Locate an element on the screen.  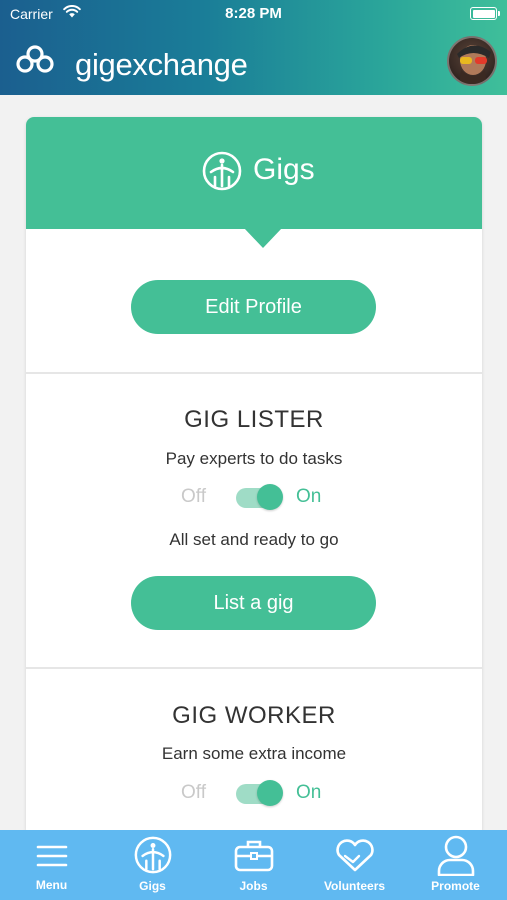
tab-volunteers: Volunteers is located at coordinates (354, 865).